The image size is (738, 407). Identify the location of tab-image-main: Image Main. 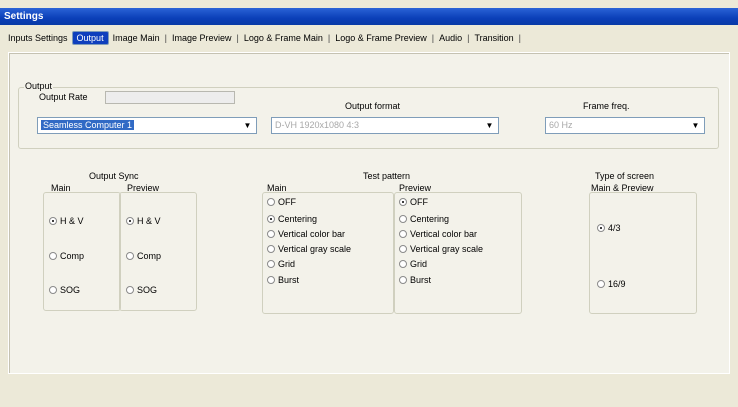
(136, 38).